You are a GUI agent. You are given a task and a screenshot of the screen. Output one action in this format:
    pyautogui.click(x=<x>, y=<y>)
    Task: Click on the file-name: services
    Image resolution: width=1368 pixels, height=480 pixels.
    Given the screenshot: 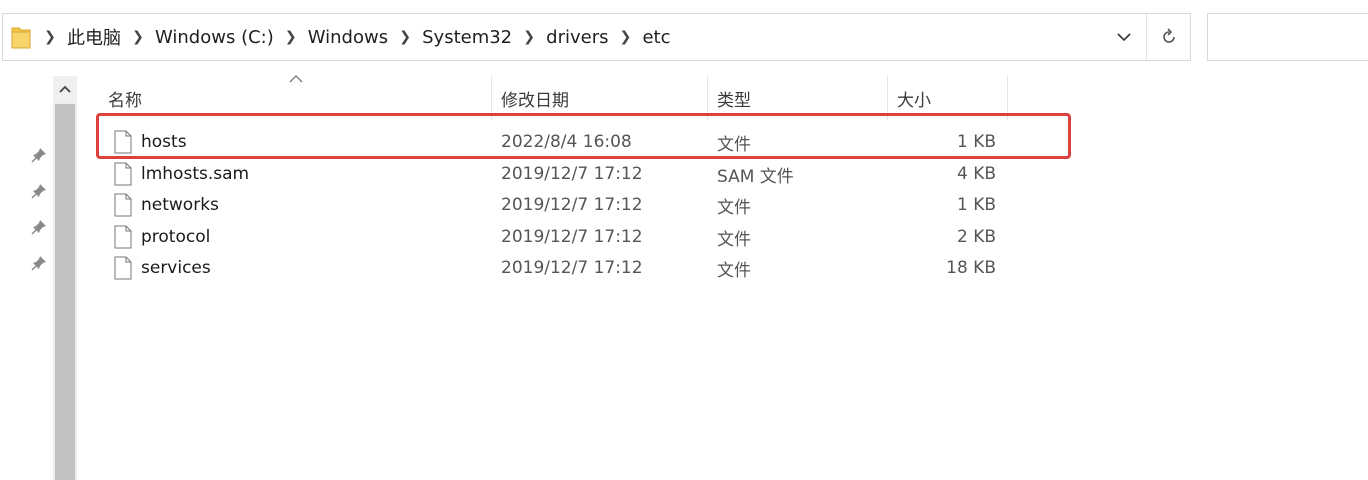 What is the action you would take?
    pyautogui.click(x=176, y=268)
    